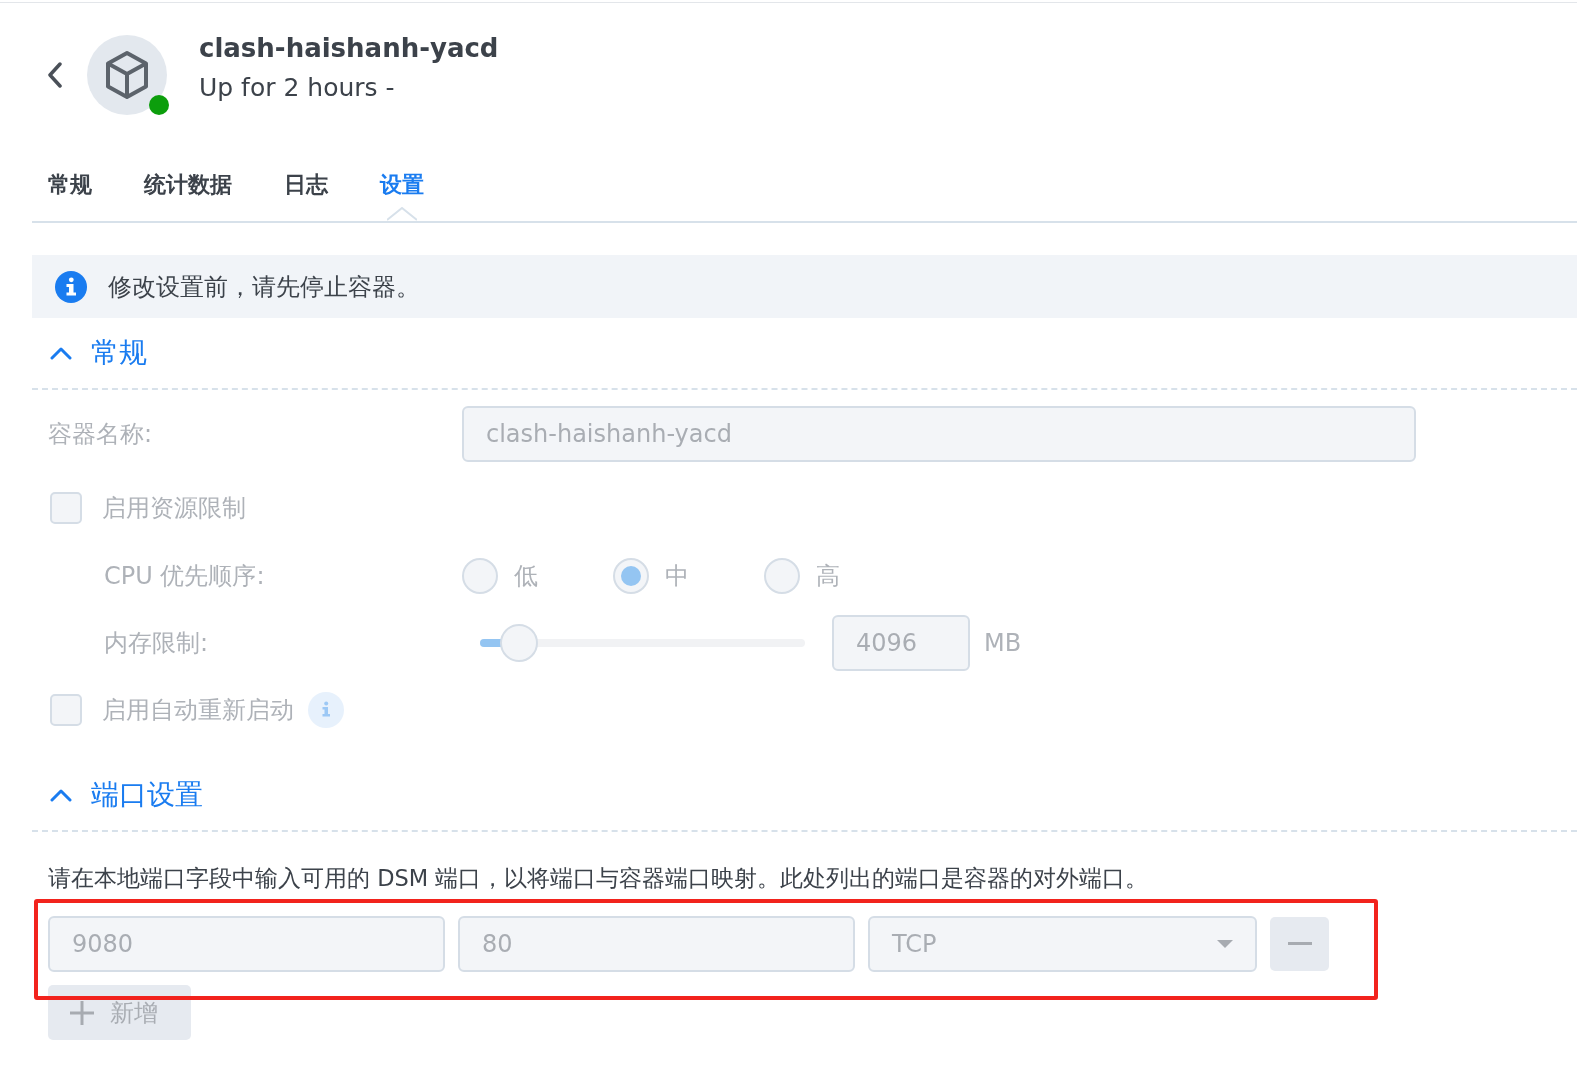 This screenshot has height=1073, width=1577. What do you see at coordinates (828, 576) in the screenshot?
I see `radio-label: 高` at bounding box center [828, 576].